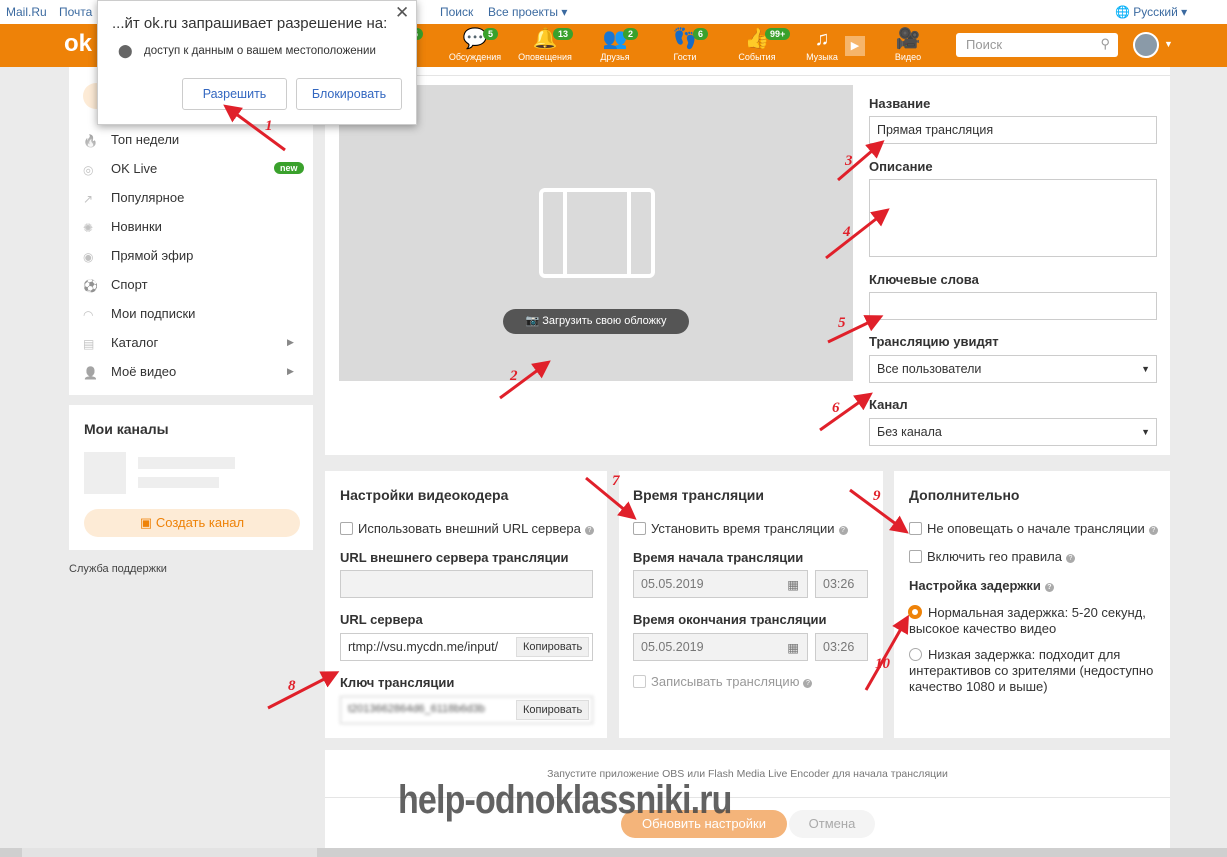  I want to click on description-label: Описание, so click(901, 166).